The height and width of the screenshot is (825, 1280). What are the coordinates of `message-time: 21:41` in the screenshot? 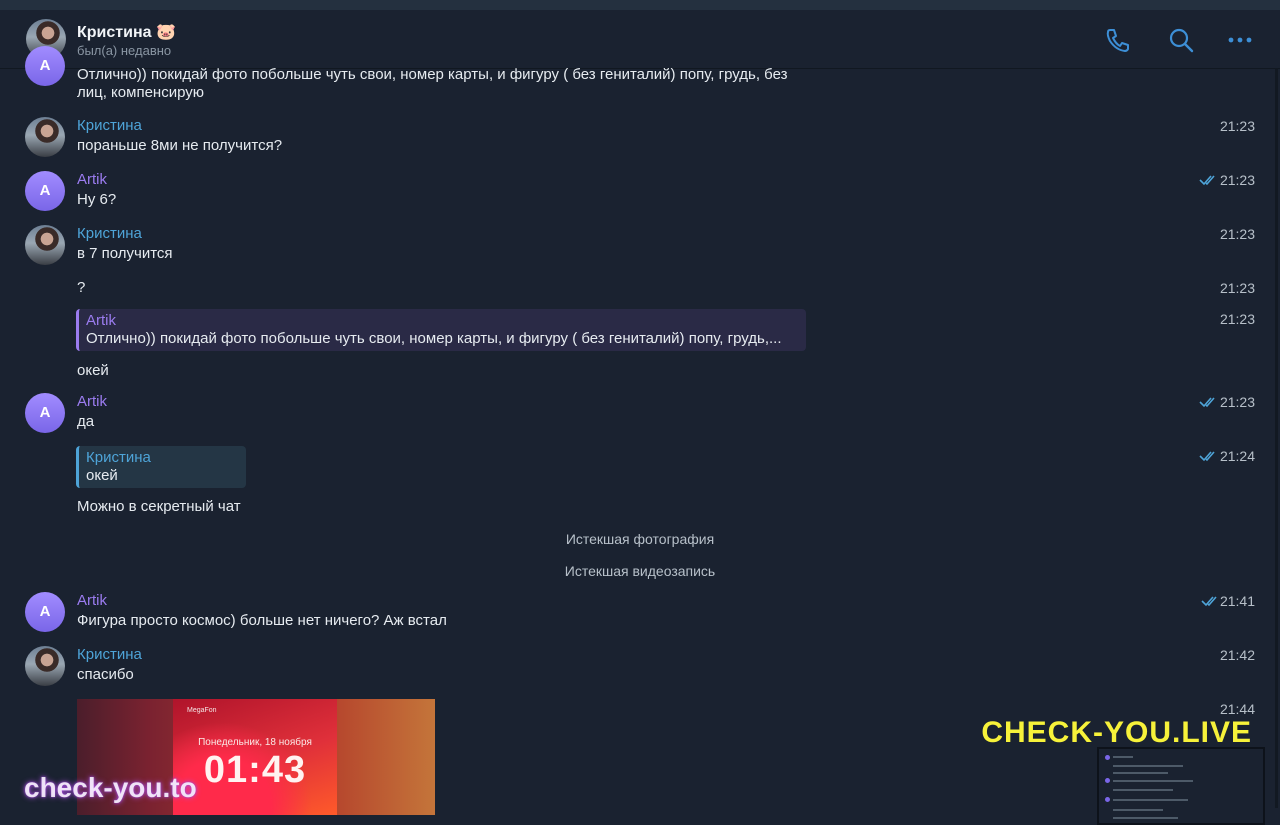 It's located at (1237, 601).